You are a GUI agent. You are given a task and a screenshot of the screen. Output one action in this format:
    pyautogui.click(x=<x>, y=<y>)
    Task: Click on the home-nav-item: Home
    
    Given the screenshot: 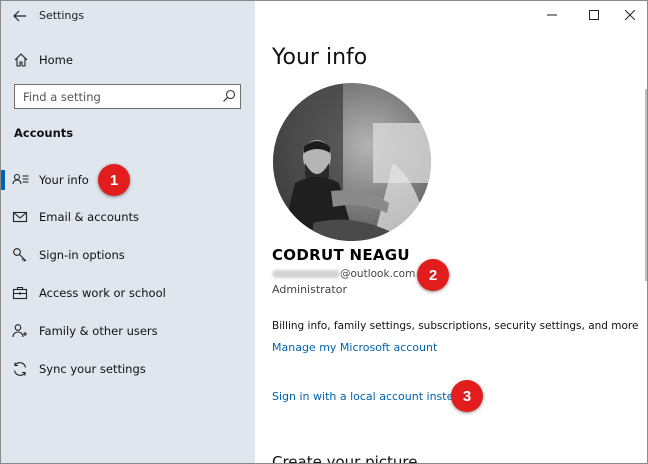 What is the action you would take?
    pyautogui.click(x=128, y=60)
    